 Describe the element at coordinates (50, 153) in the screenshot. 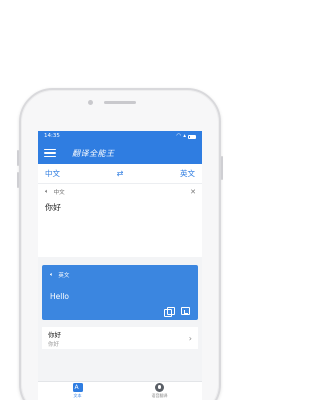

I see `menu-icon` at that location.